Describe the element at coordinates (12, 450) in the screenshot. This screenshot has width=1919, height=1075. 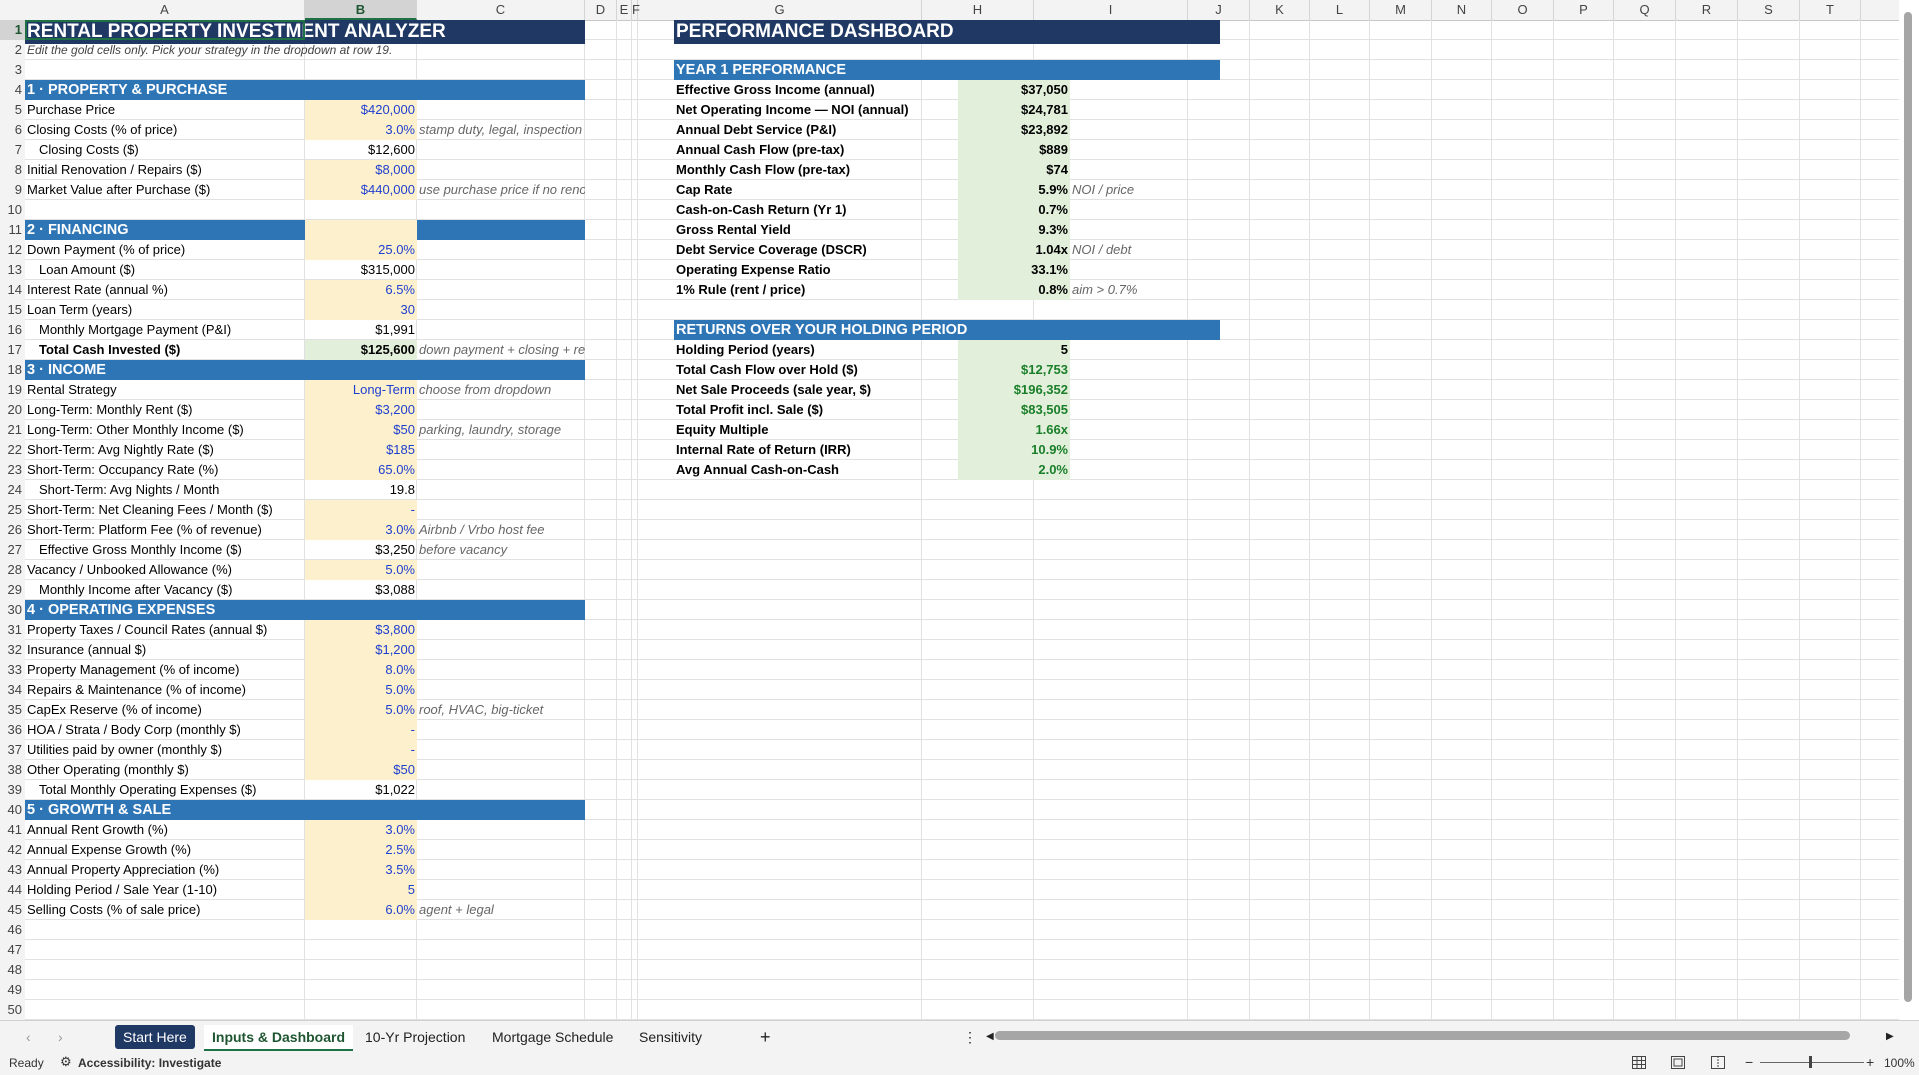
I see `row-header-22: 22` at that location.